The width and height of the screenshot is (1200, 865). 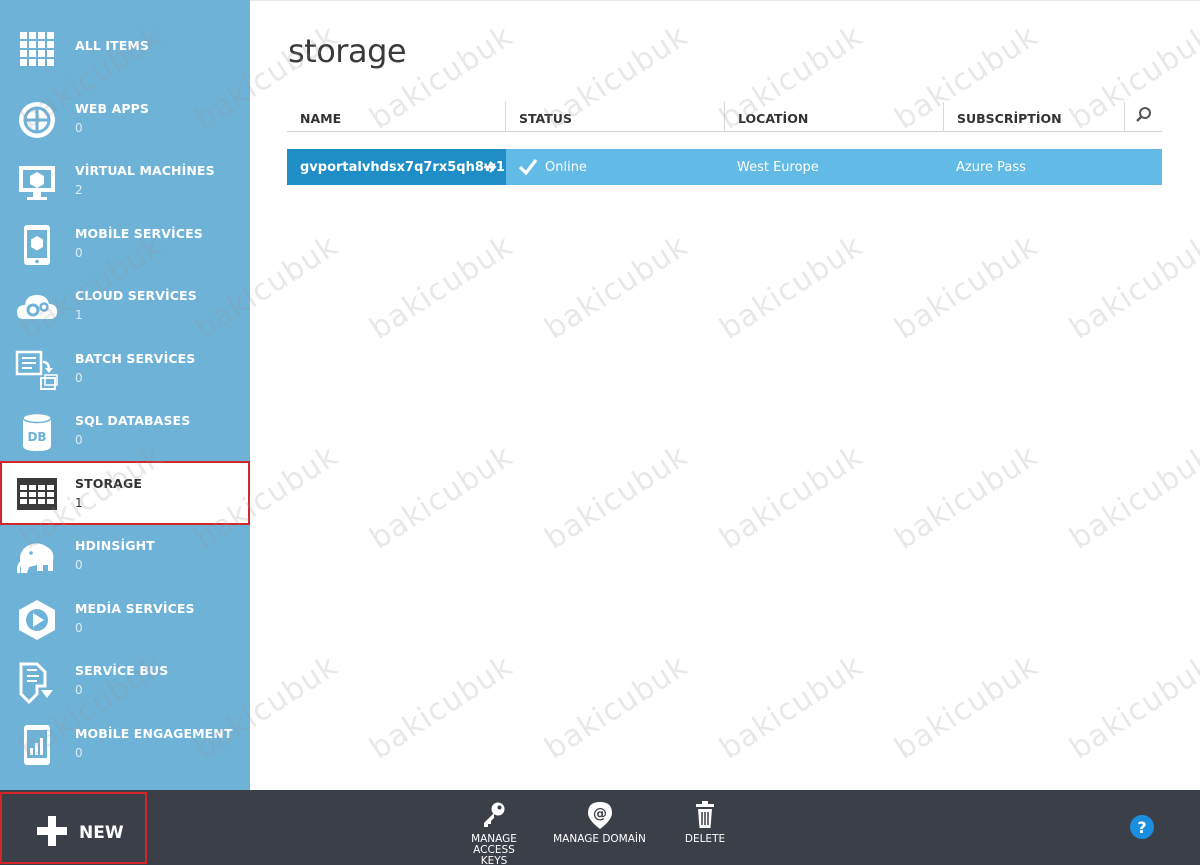 What do you see at coordinates (494, 815) in the screenshot?
I see `key-icon` at bounding box center [494, 815].